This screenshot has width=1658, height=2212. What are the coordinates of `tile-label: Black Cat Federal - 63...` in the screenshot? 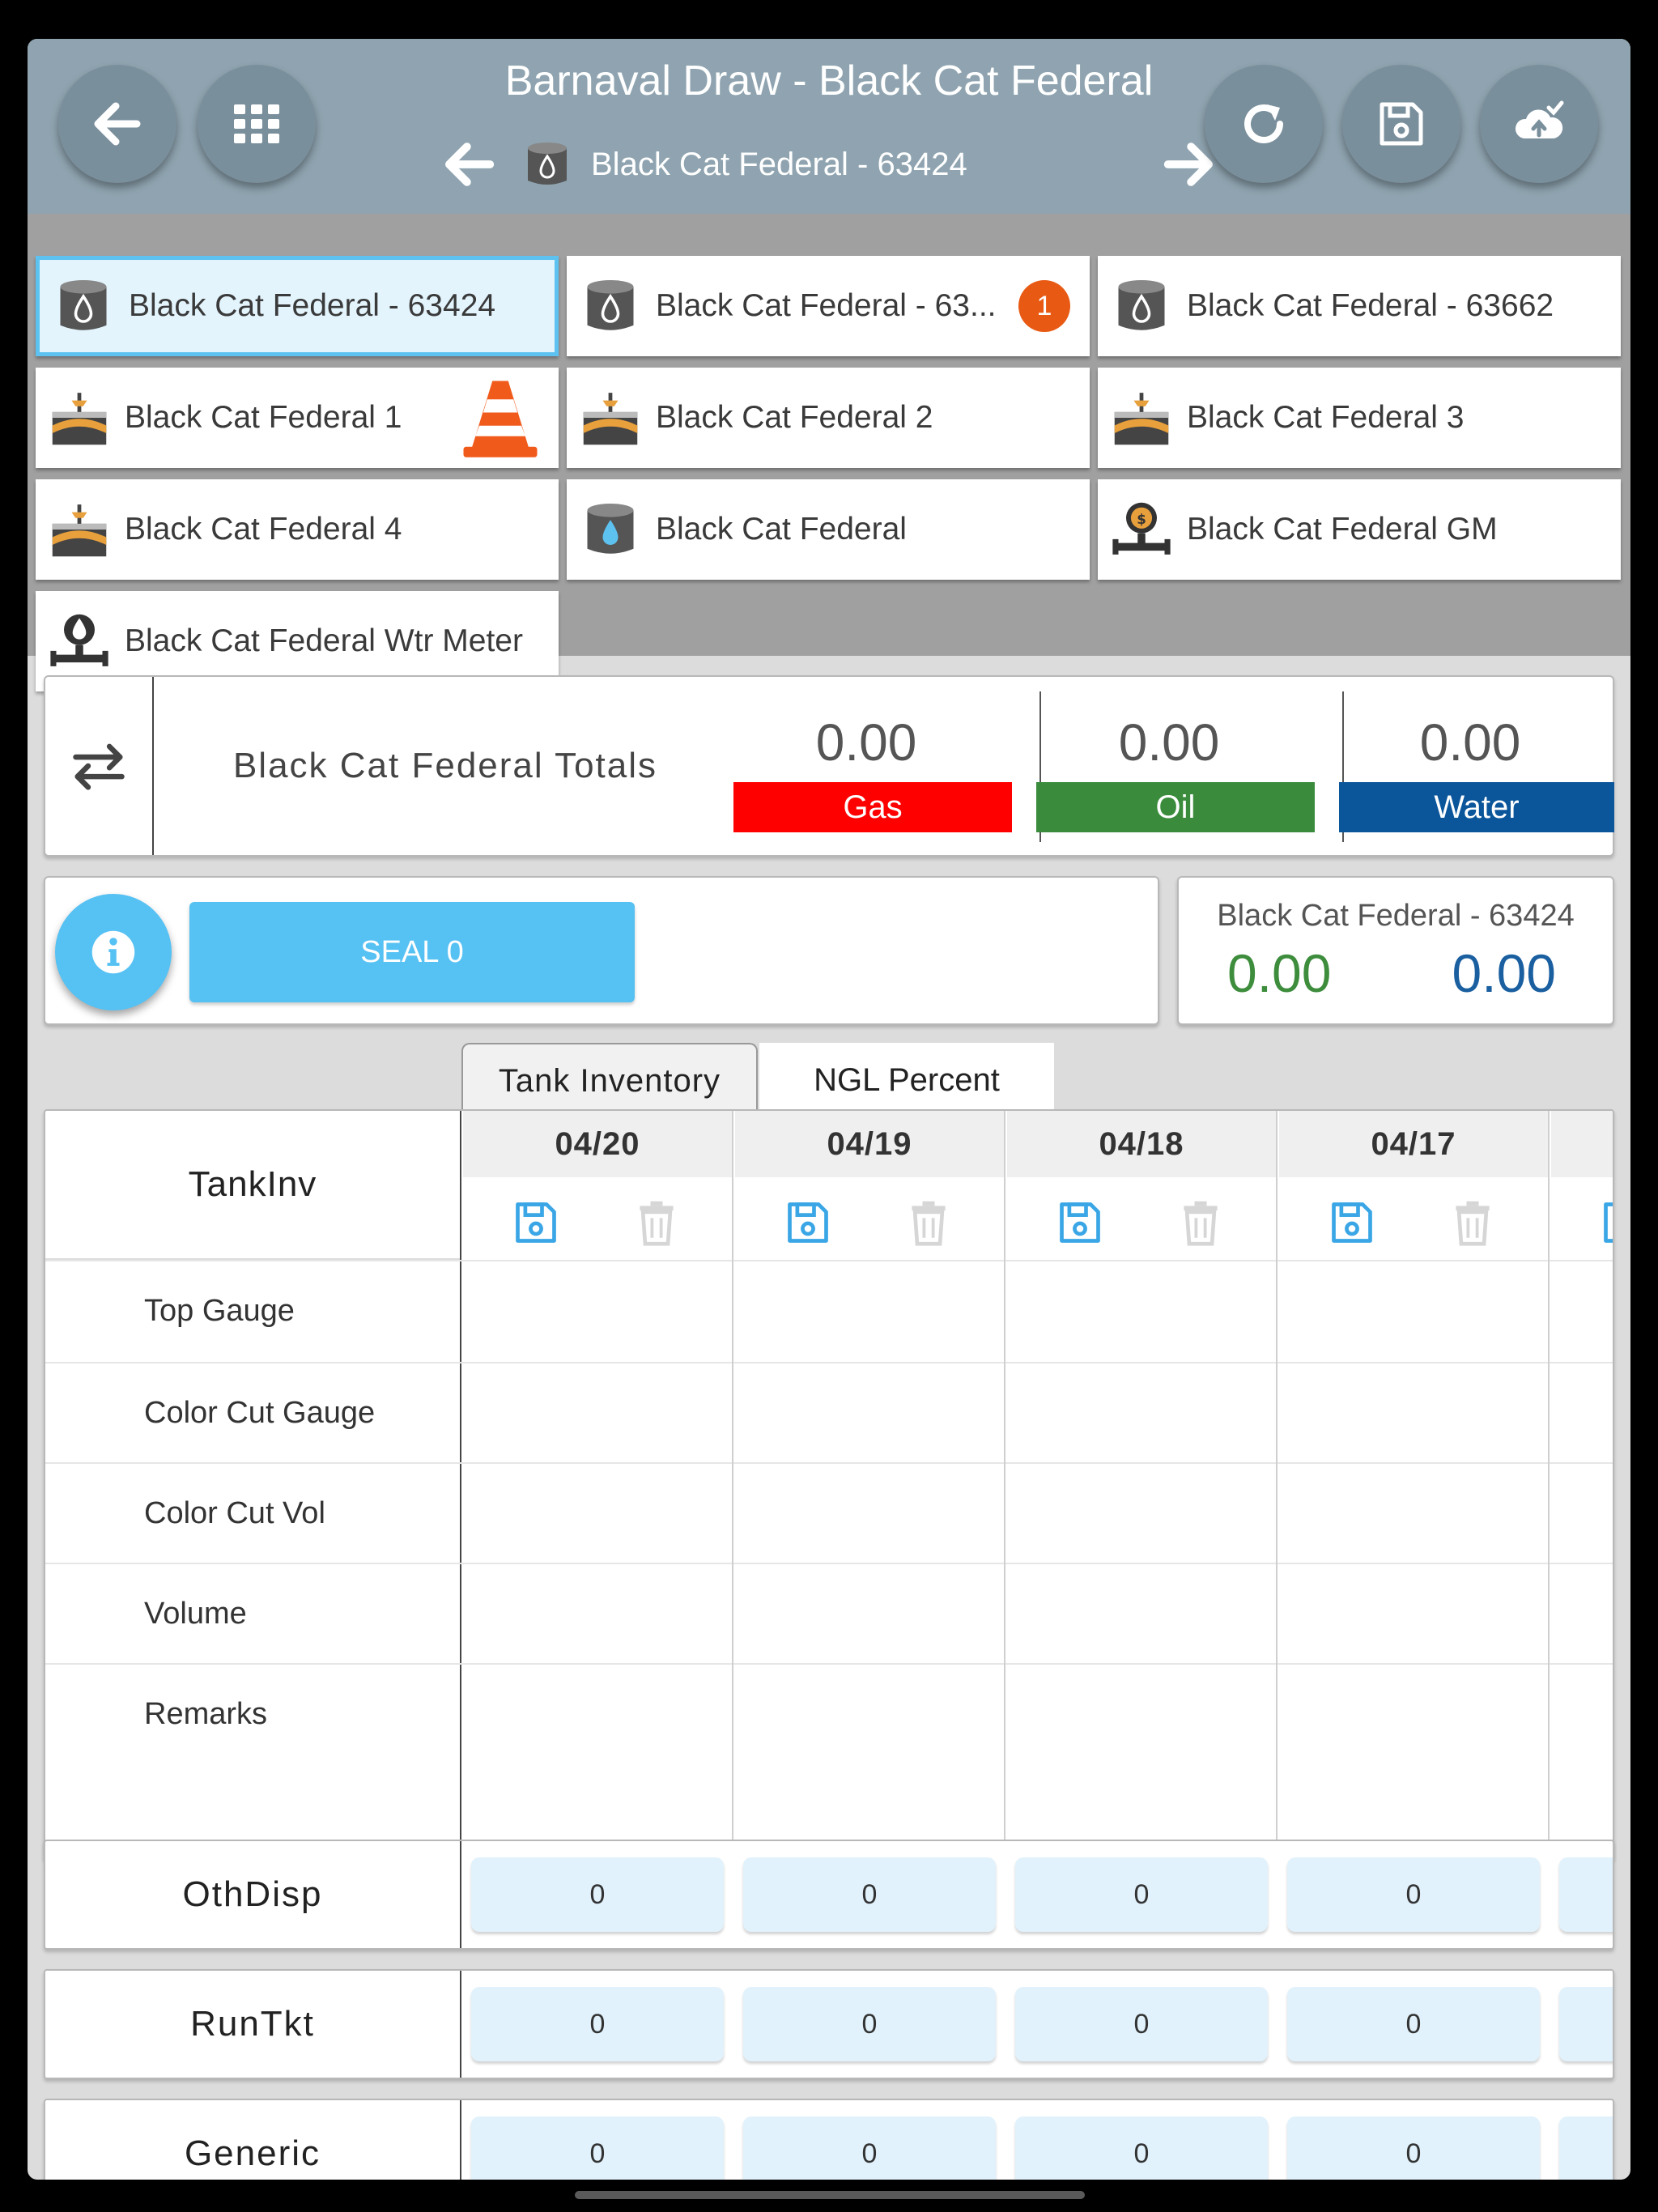 It's located at (826, 305).